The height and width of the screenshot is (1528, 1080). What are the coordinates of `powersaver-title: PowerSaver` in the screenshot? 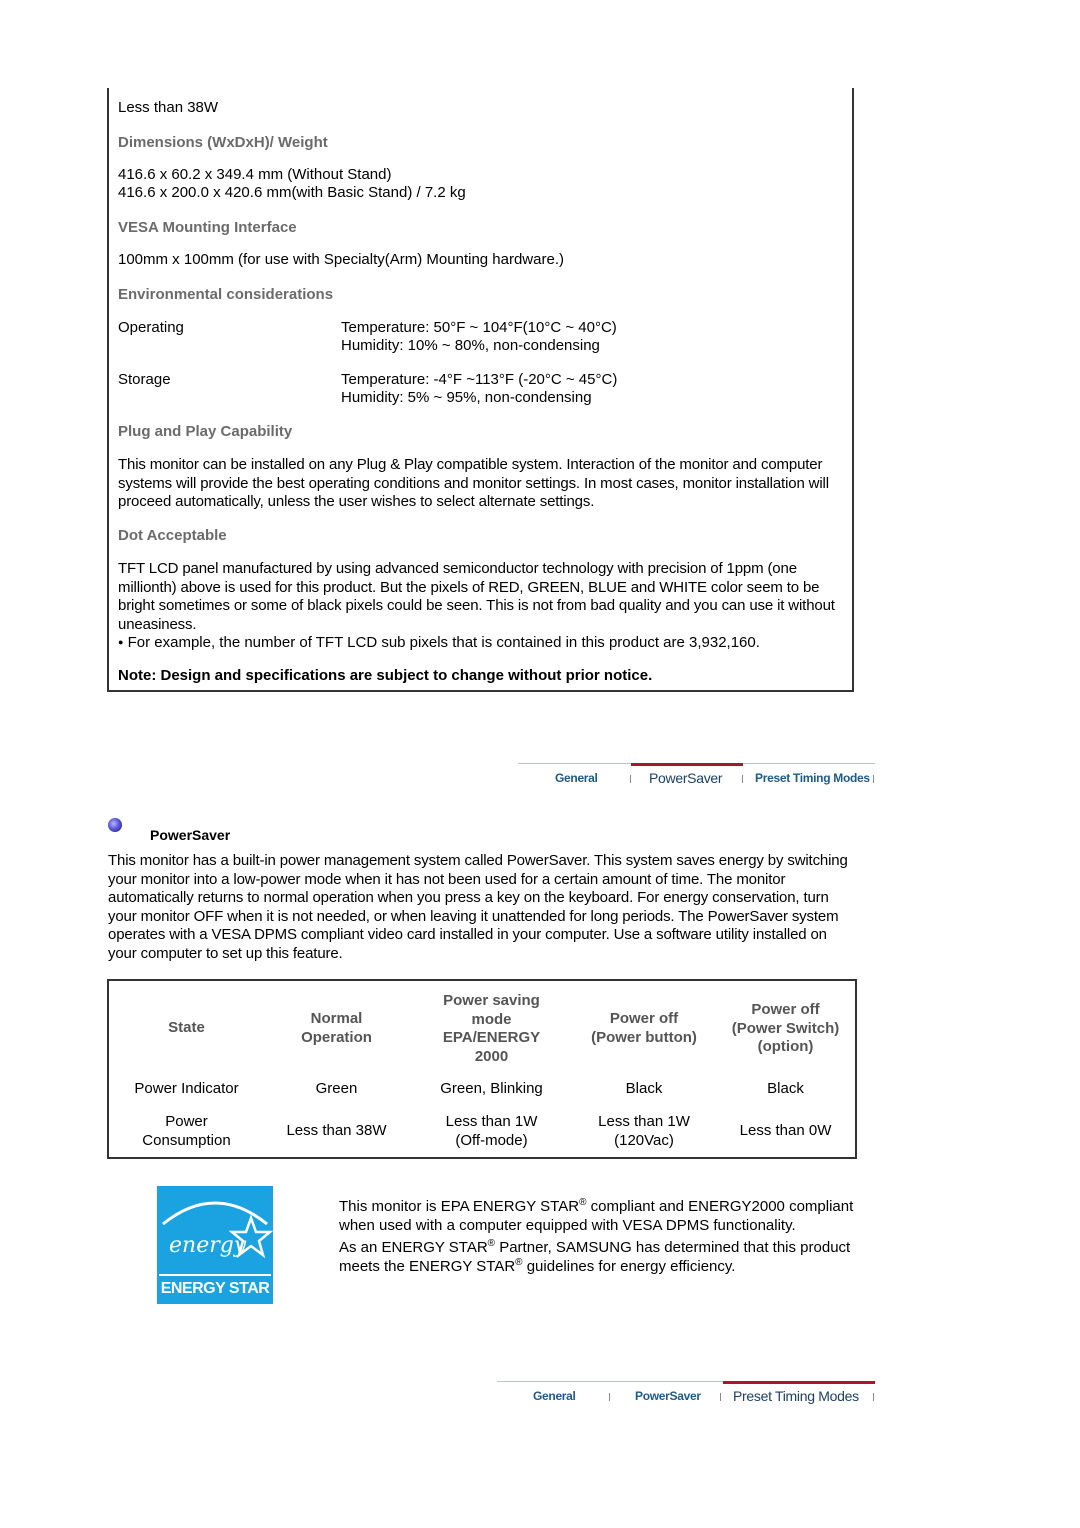 It's located at (190, 835).